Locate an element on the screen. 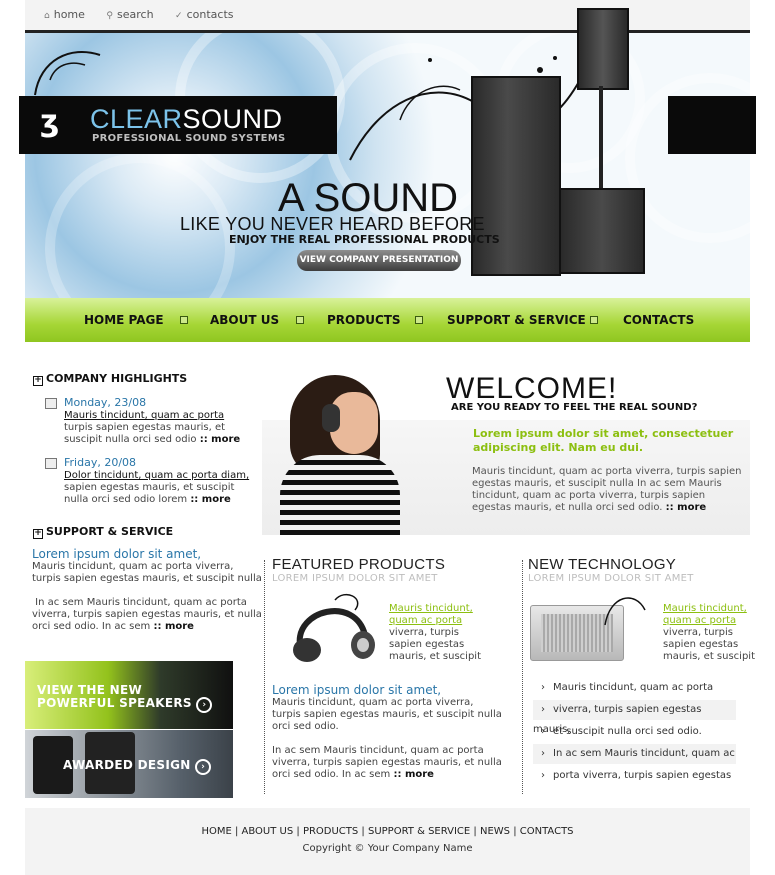 Image resolution: width=775 pixels, height=875 pixels. search-icon: ⚲ is located at coordinates (109, 16).